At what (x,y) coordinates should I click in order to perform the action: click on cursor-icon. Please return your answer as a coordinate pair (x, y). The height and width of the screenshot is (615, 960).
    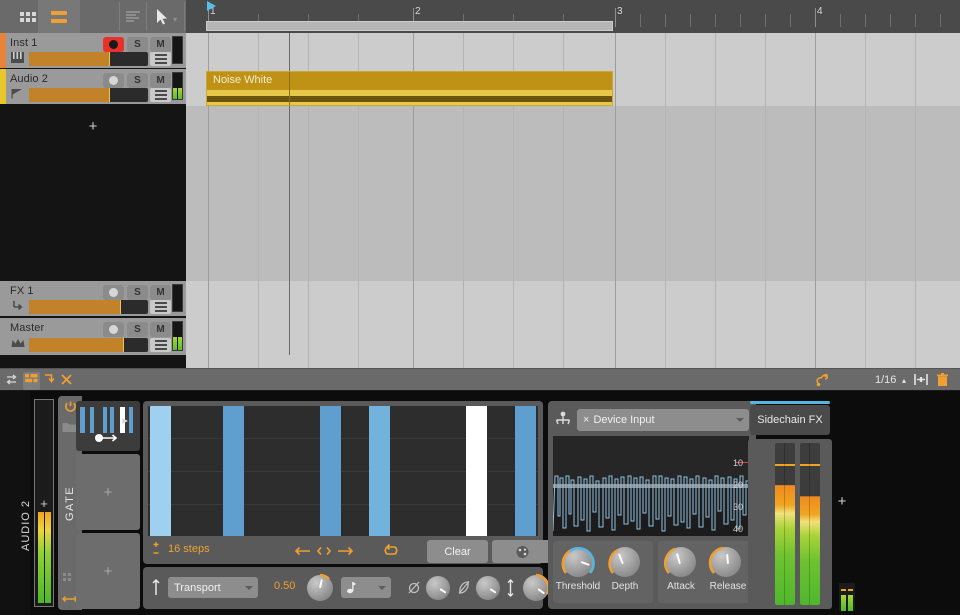
    Looking at the image, I should click on (161, 16).